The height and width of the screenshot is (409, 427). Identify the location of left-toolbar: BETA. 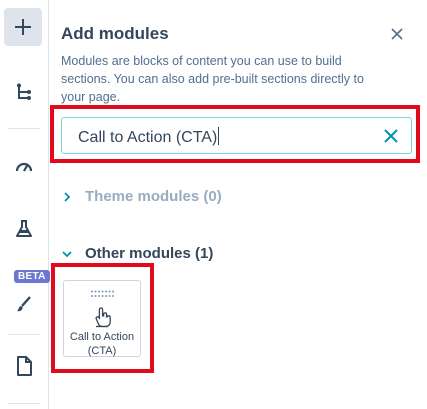
(25, 204).